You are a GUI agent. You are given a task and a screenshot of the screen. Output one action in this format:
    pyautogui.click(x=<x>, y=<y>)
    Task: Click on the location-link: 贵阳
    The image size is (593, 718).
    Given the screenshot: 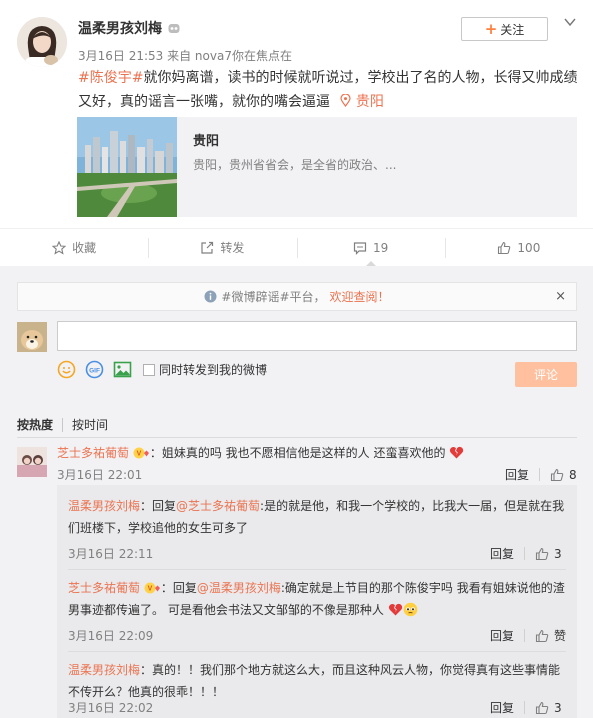 What is the action you would take?
    pyautogui.click(x=359, y=101)
    